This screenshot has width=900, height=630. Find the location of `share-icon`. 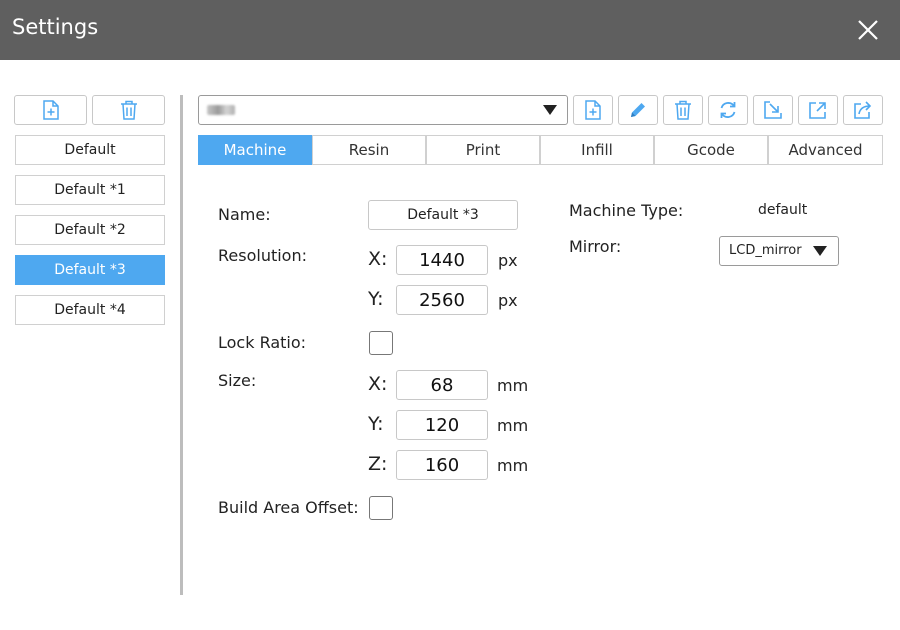

share-icon is located at coordinates (863, 110).